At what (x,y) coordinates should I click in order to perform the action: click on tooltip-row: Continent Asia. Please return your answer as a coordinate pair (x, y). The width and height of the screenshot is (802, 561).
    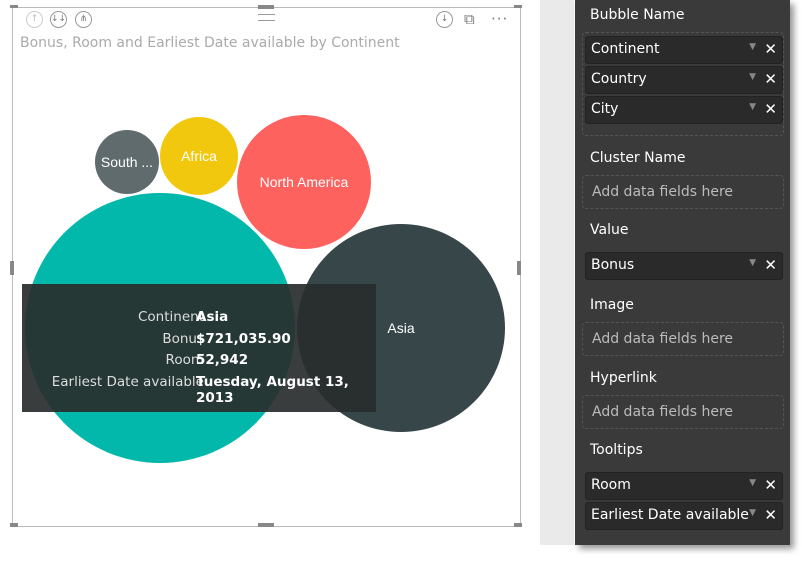
    Looking at the image, I should click on (199, 319).